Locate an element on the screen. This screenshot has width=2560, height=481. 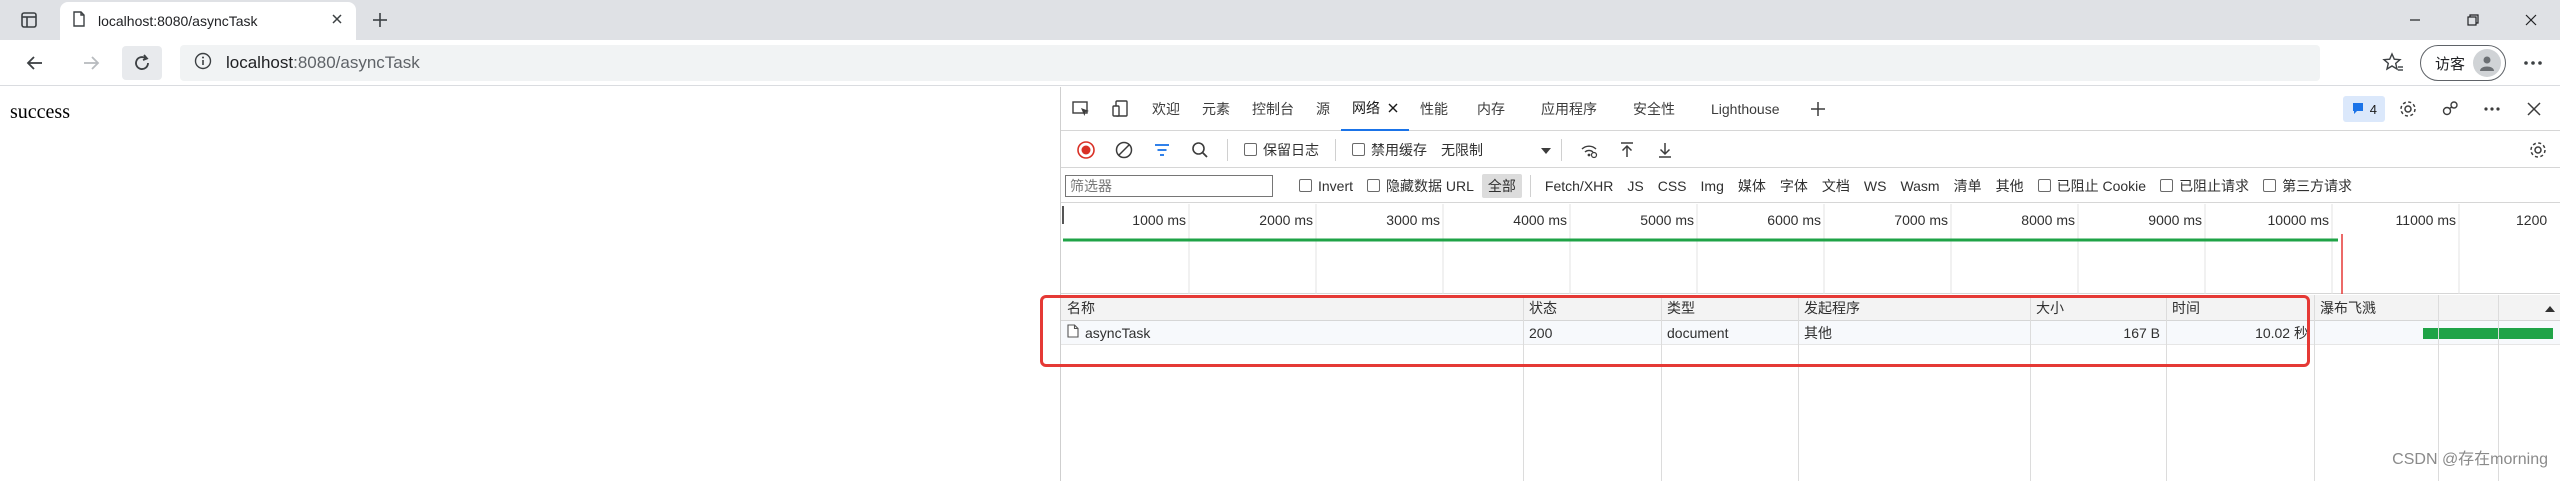
column-header-waterfall: 瀑布飞溅 is located at coordinates (2437, 307).